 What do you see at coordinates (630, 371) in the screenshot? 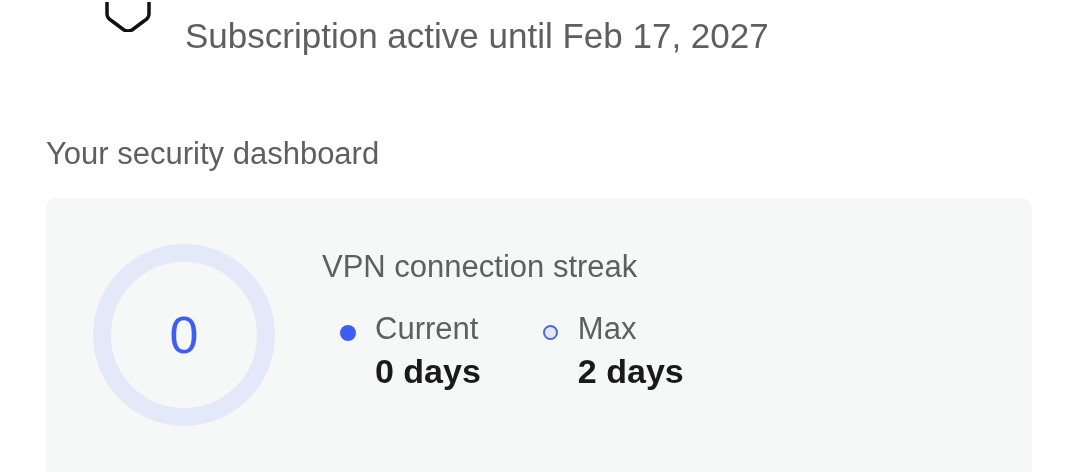
I see `legend-value: 2 days` at bounding box center [630, 371].